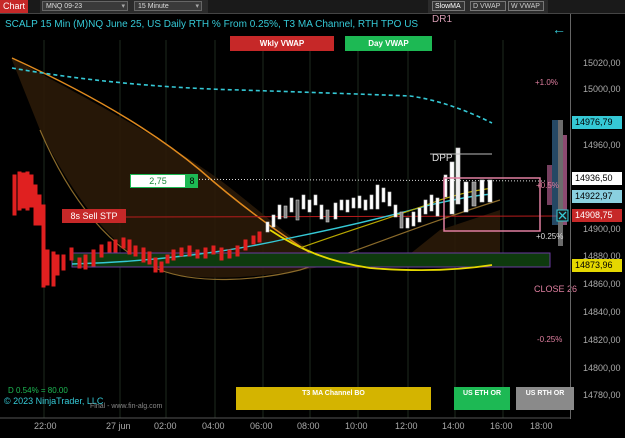 The width and height of the screenshot is (625, 438). What do you see at coordinates (213, 426) in the screenshot?
I see `x-tick: 04:00` at bounding box center [213, 426].